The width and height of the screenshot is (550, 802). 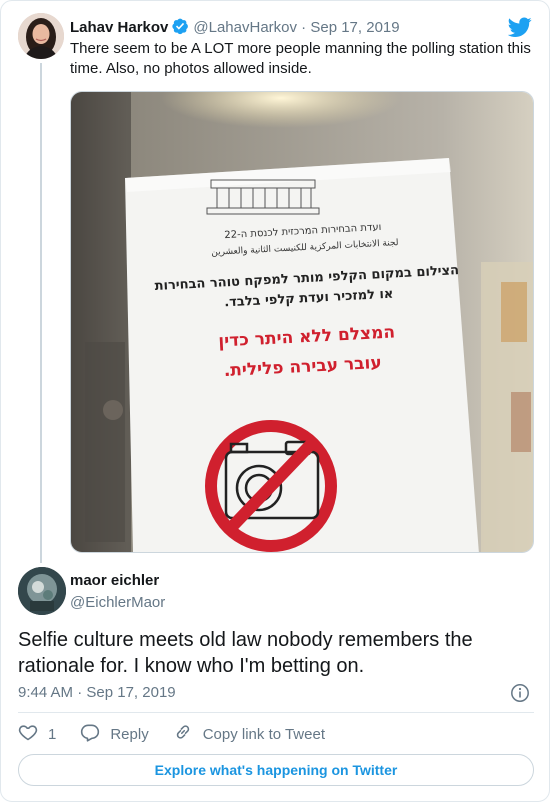 What do you see at coordinates (117, 603) in the screenshot?
I see `author-handle: @EichlerMaor` at bounding box center [117, 603].